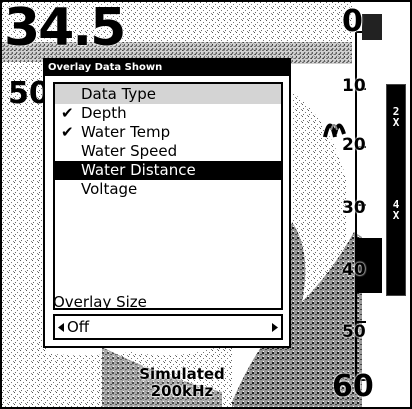 The height and width of the screenshot is (409, 412). I want to click on frequency-label: 200kHz, so click(182, 391).